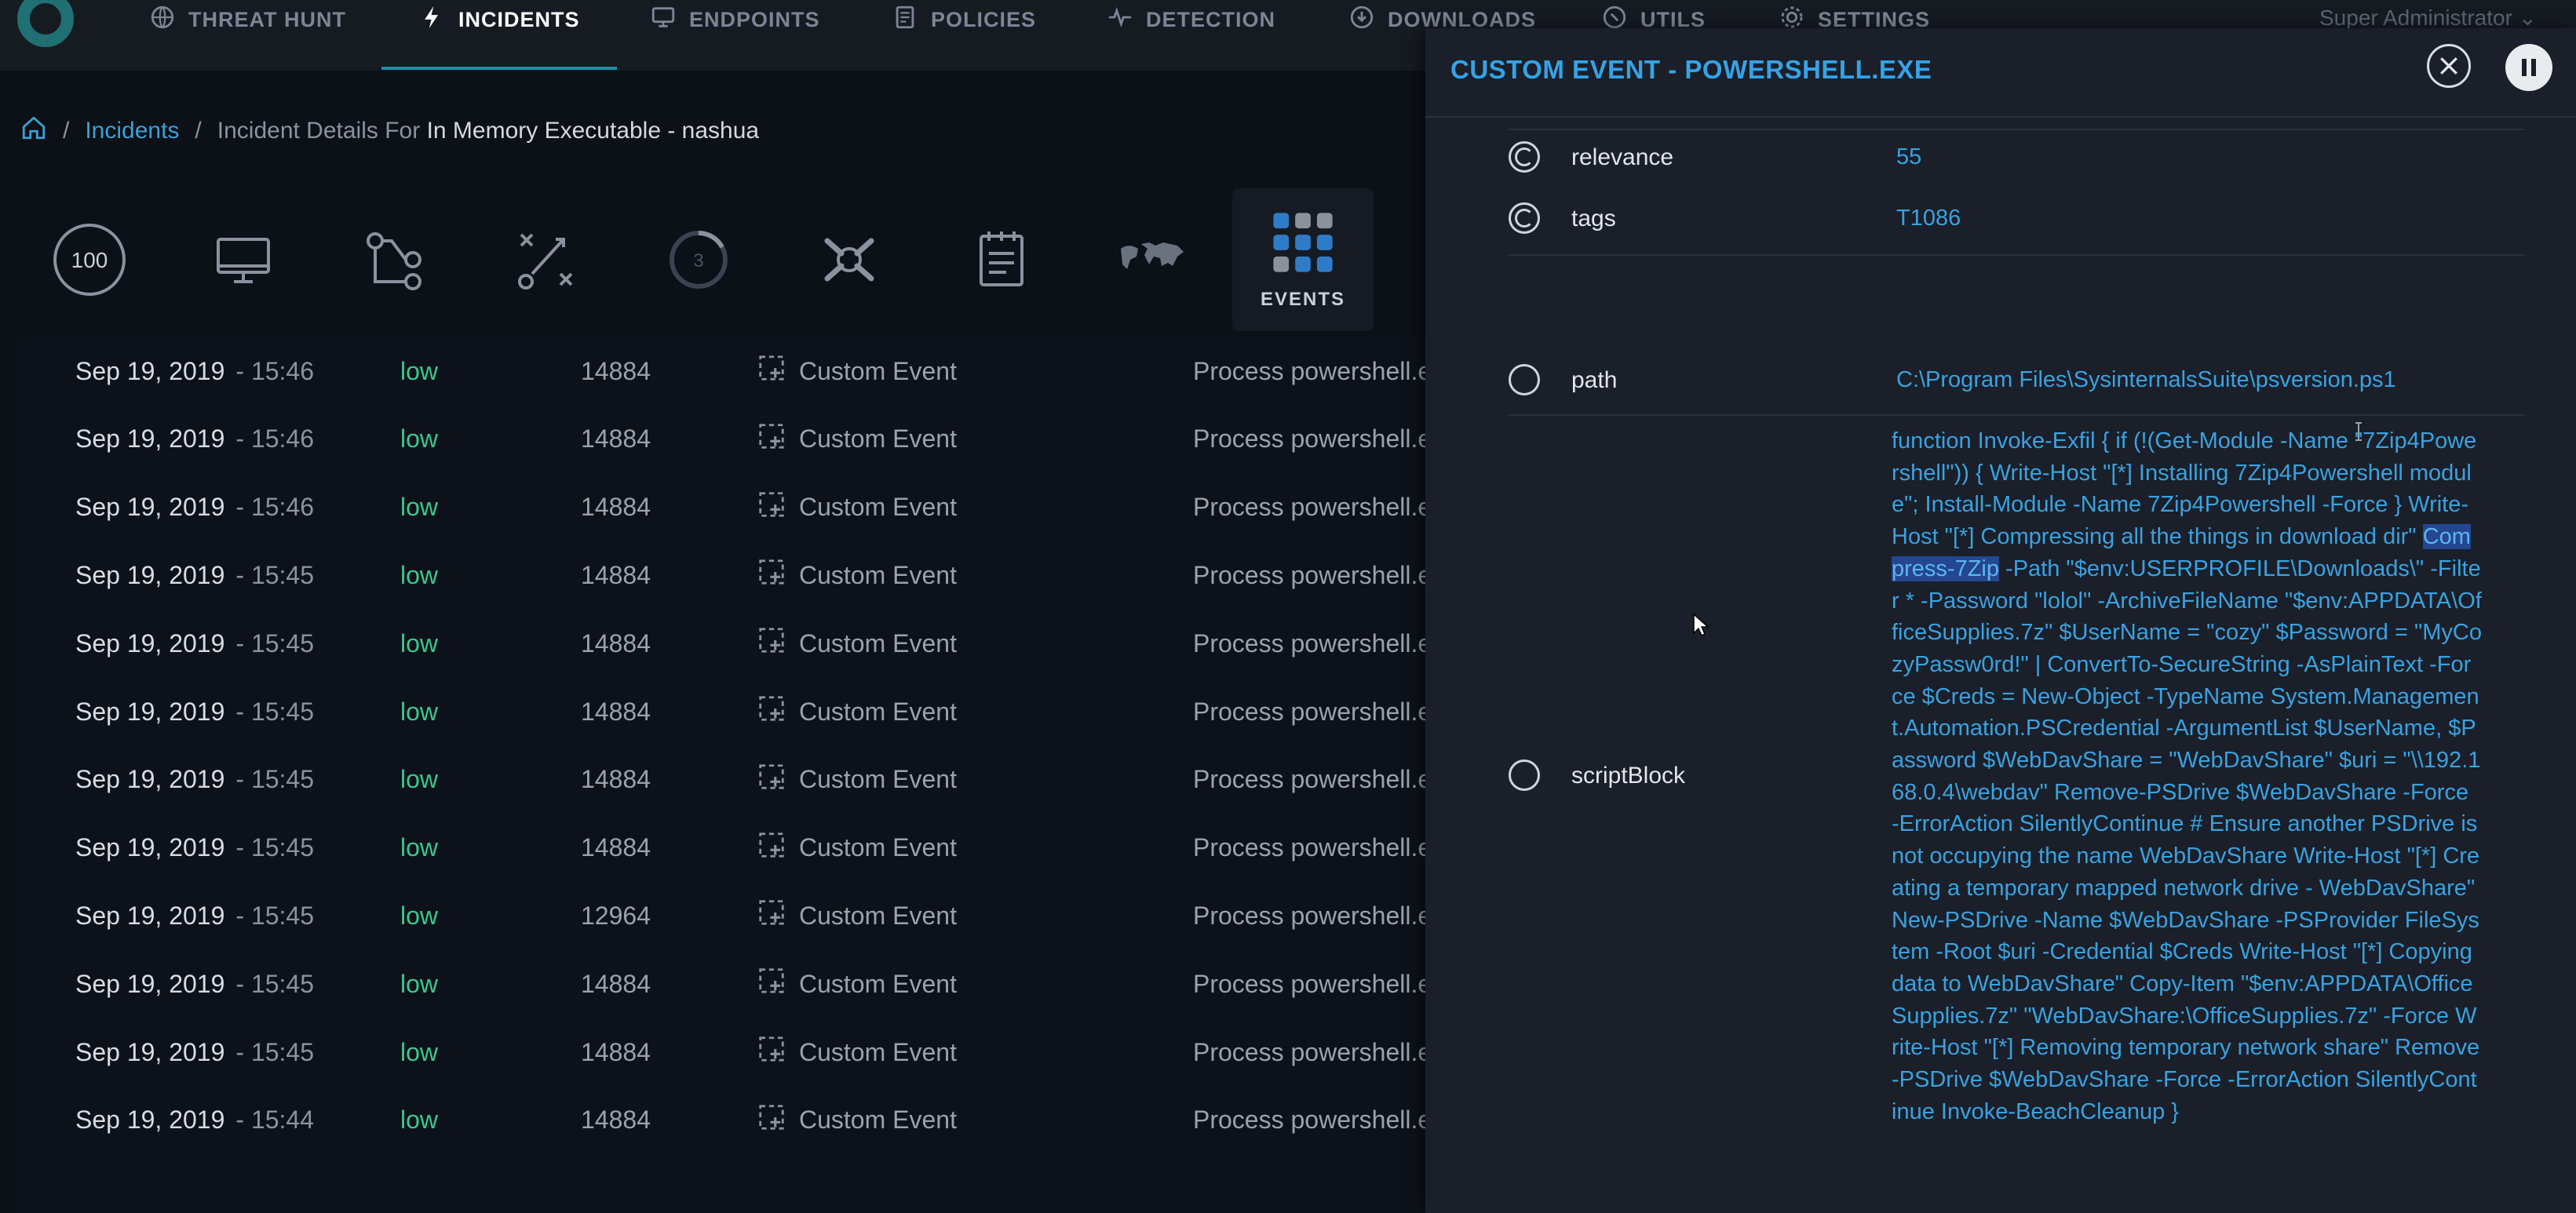 This screenshot has height=1213, width=2576. I want to click on close-icon, so click(2448, 66).